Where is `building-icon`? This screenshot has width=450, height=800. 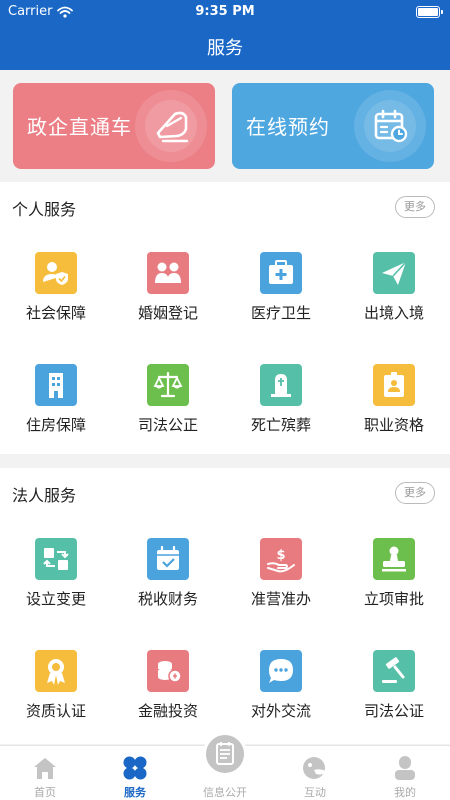
building-icon is located at coordinates (56, 385).